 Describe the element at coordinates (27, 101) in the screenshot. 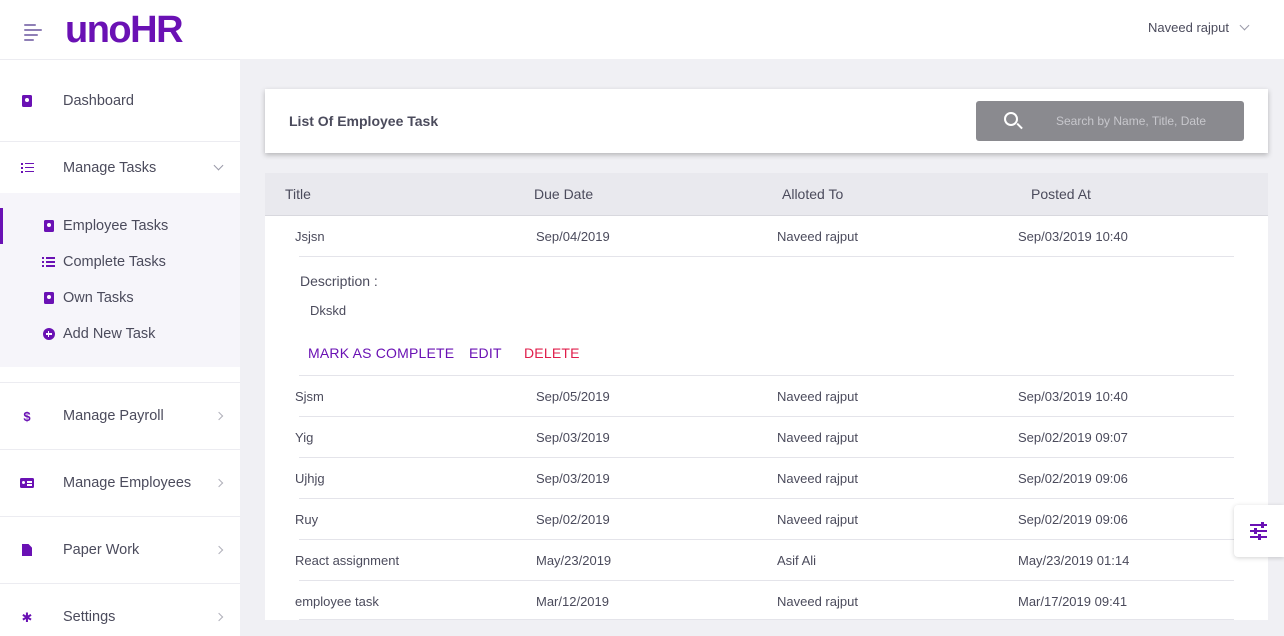

I see `dashboard-icon` at that location.